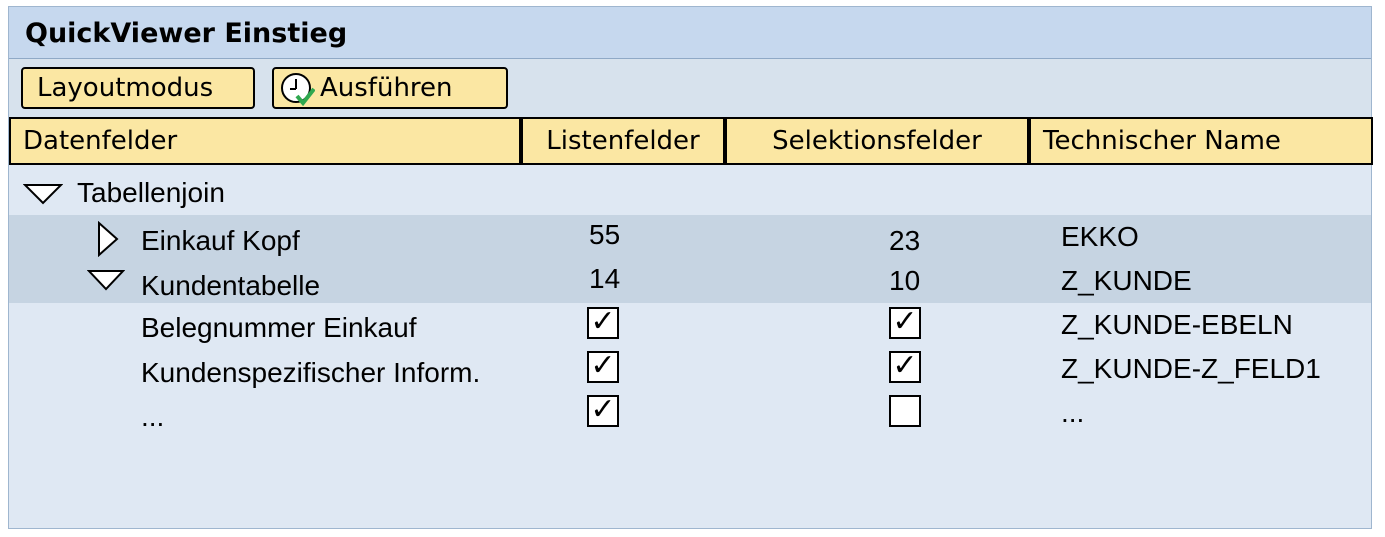  What do you see at coordinates (265, 141) in the screenshot?
I see `column-header-datenfelder: Datenfelder` at bounding box center [265, 141].